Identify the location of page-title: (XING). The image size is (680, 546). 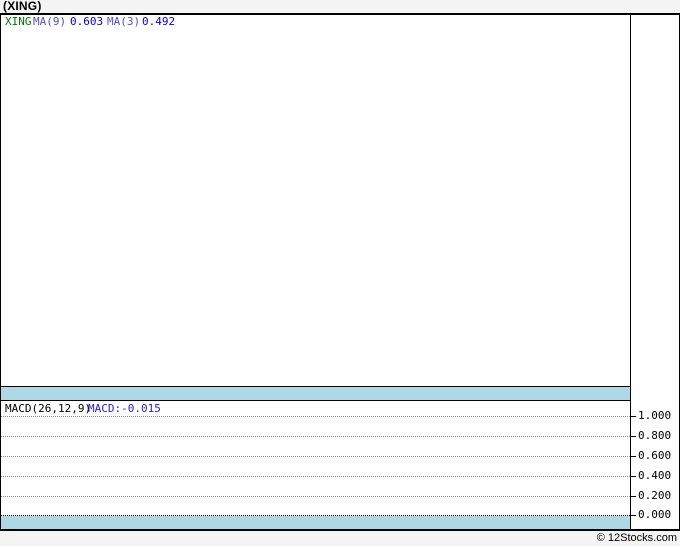
(22, 6).